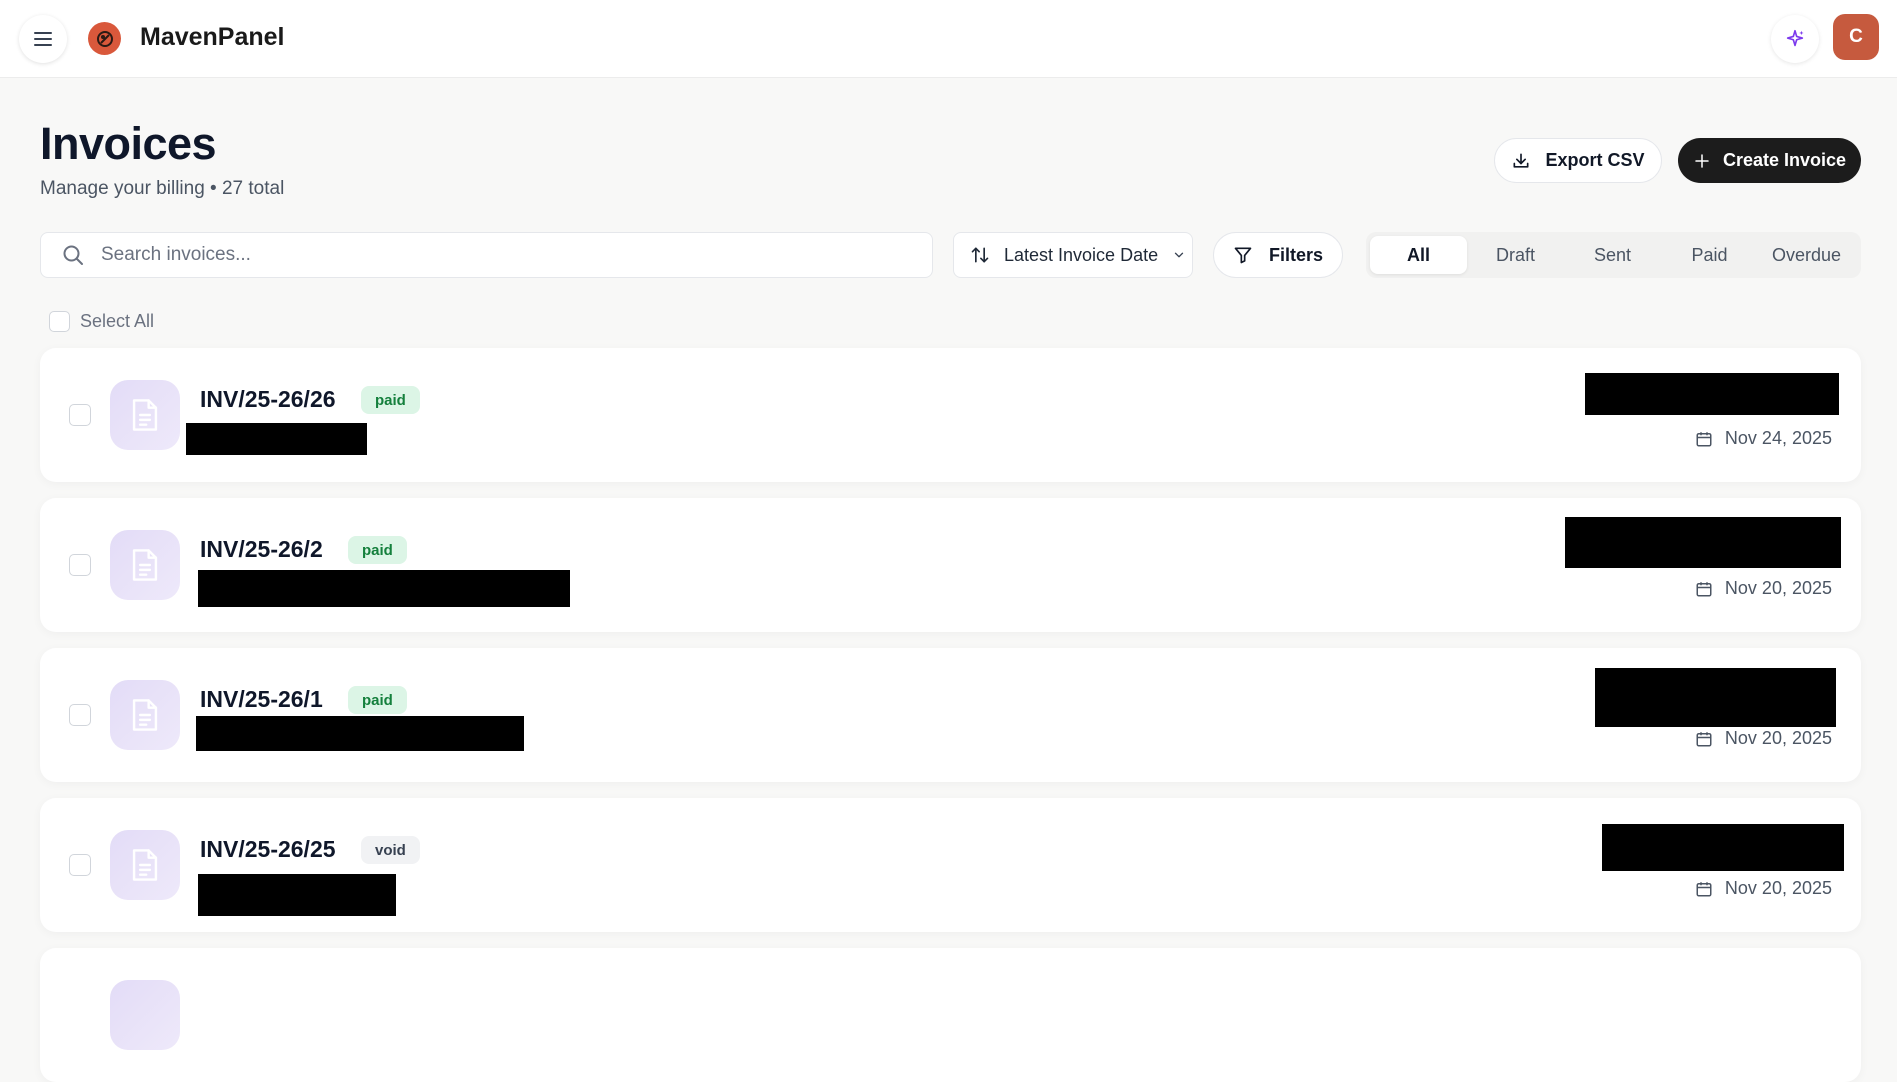  Describe the element at coordinates (162, 188) in the screenshot. I see `page-subtitle: Manage your billing • 27 total` at that location.